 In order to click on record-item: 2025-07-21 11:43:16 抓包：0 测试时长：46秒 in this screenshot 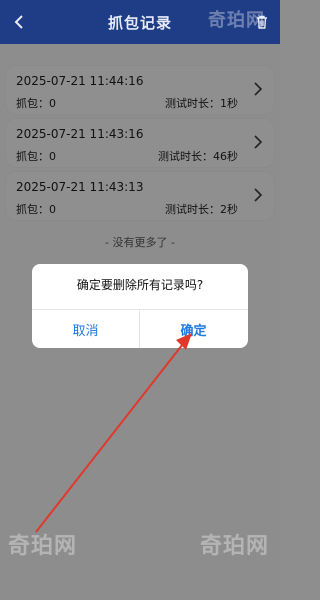, I will do `click(140, 143)`.